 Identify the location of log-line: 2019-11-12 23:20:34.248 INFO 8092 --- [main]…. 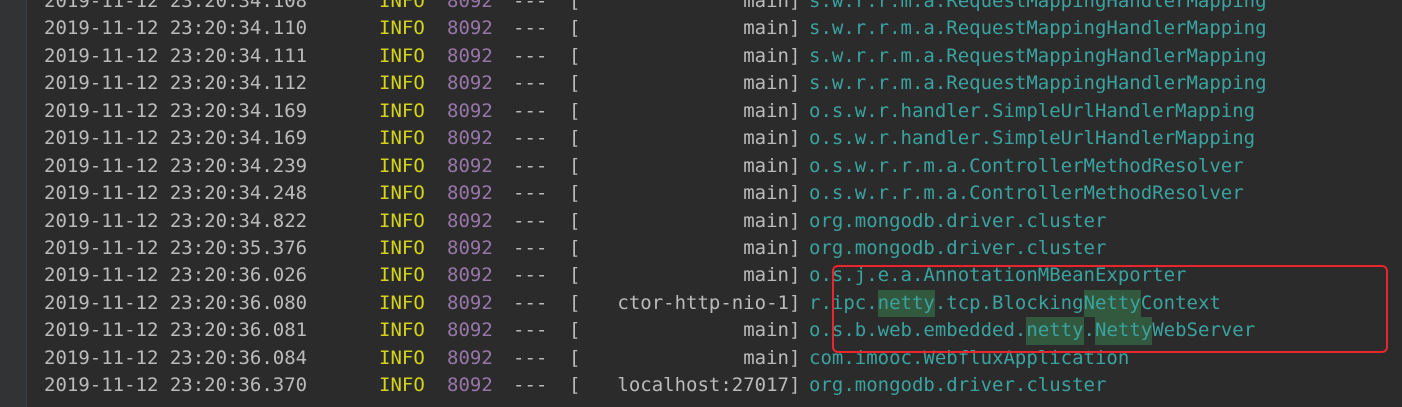
(655, 193).